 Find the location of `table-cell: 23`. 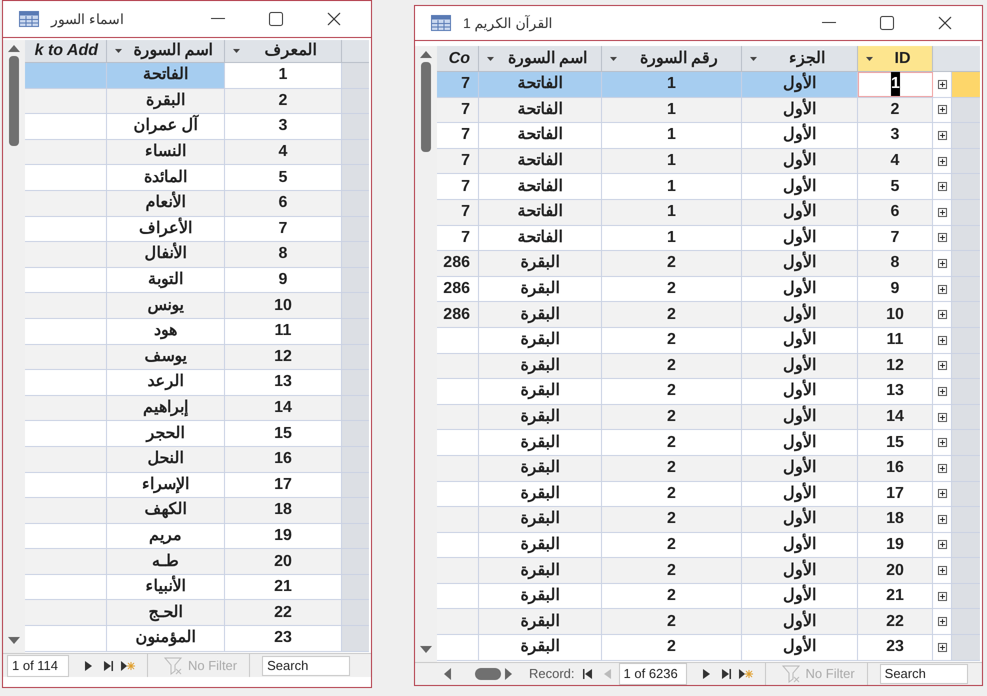

table-cell: 23 is located at coordinates (895, 647).